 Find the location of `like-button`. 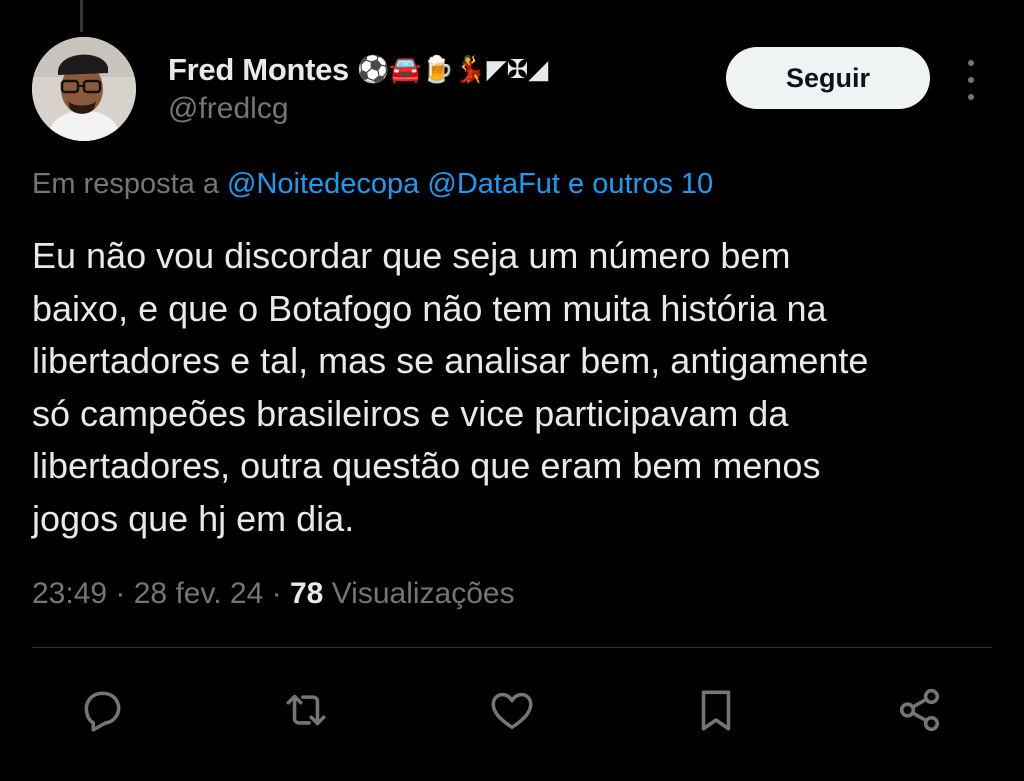

like-button is located at coordinates (512, 710).